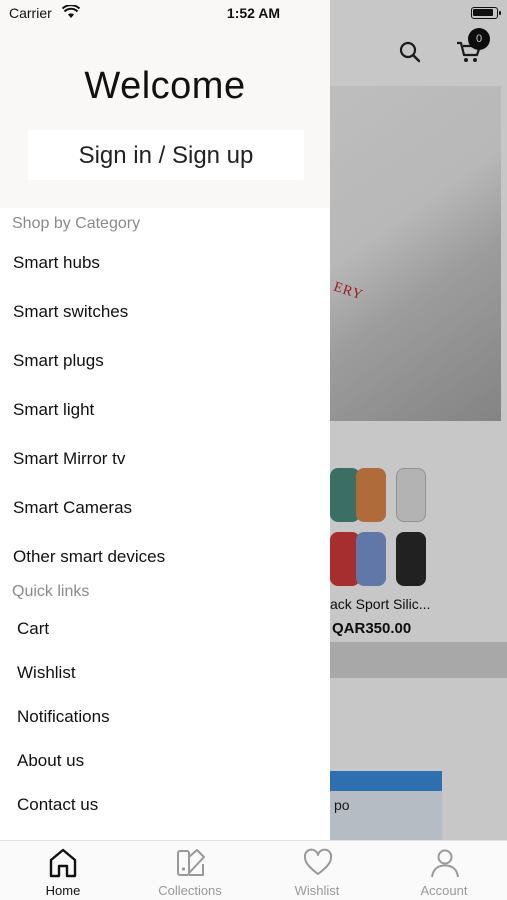 This screenshot has height=900, width=507. I want to click on category-smart-plugs: Smart plugs, so click(58, 361).